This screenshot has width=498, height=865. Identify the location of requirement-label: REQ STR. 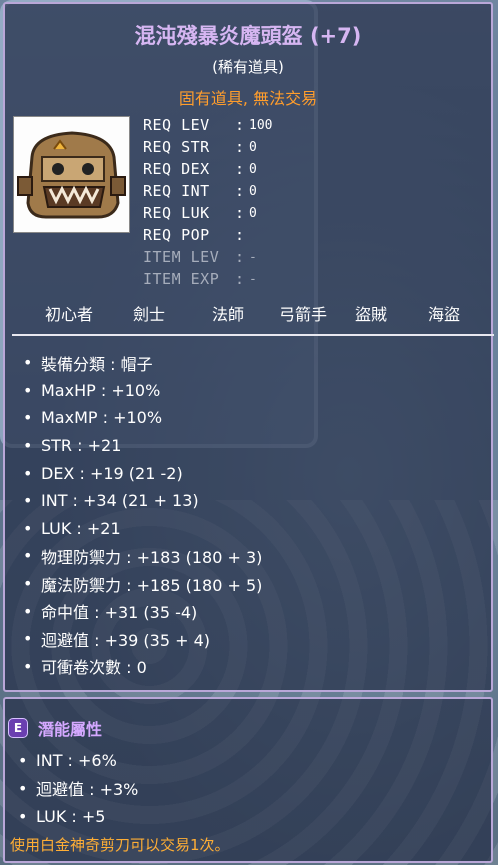
(176, 147).